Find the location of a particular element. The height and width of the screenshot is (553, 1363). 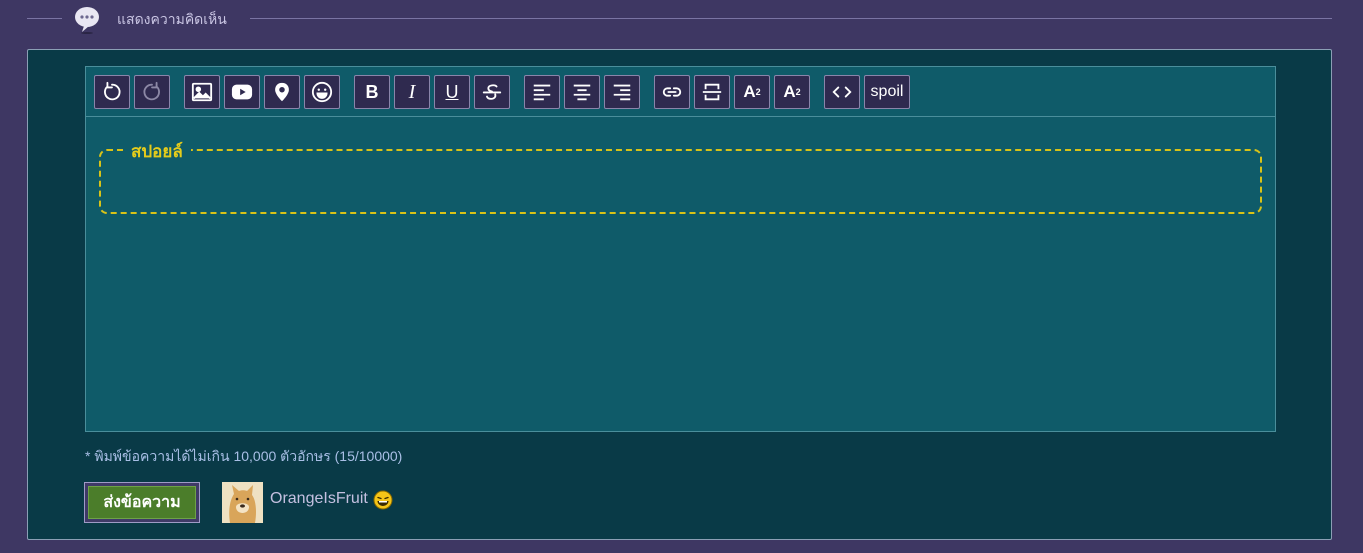

insert-location-button is located at coordinates (282, 92).